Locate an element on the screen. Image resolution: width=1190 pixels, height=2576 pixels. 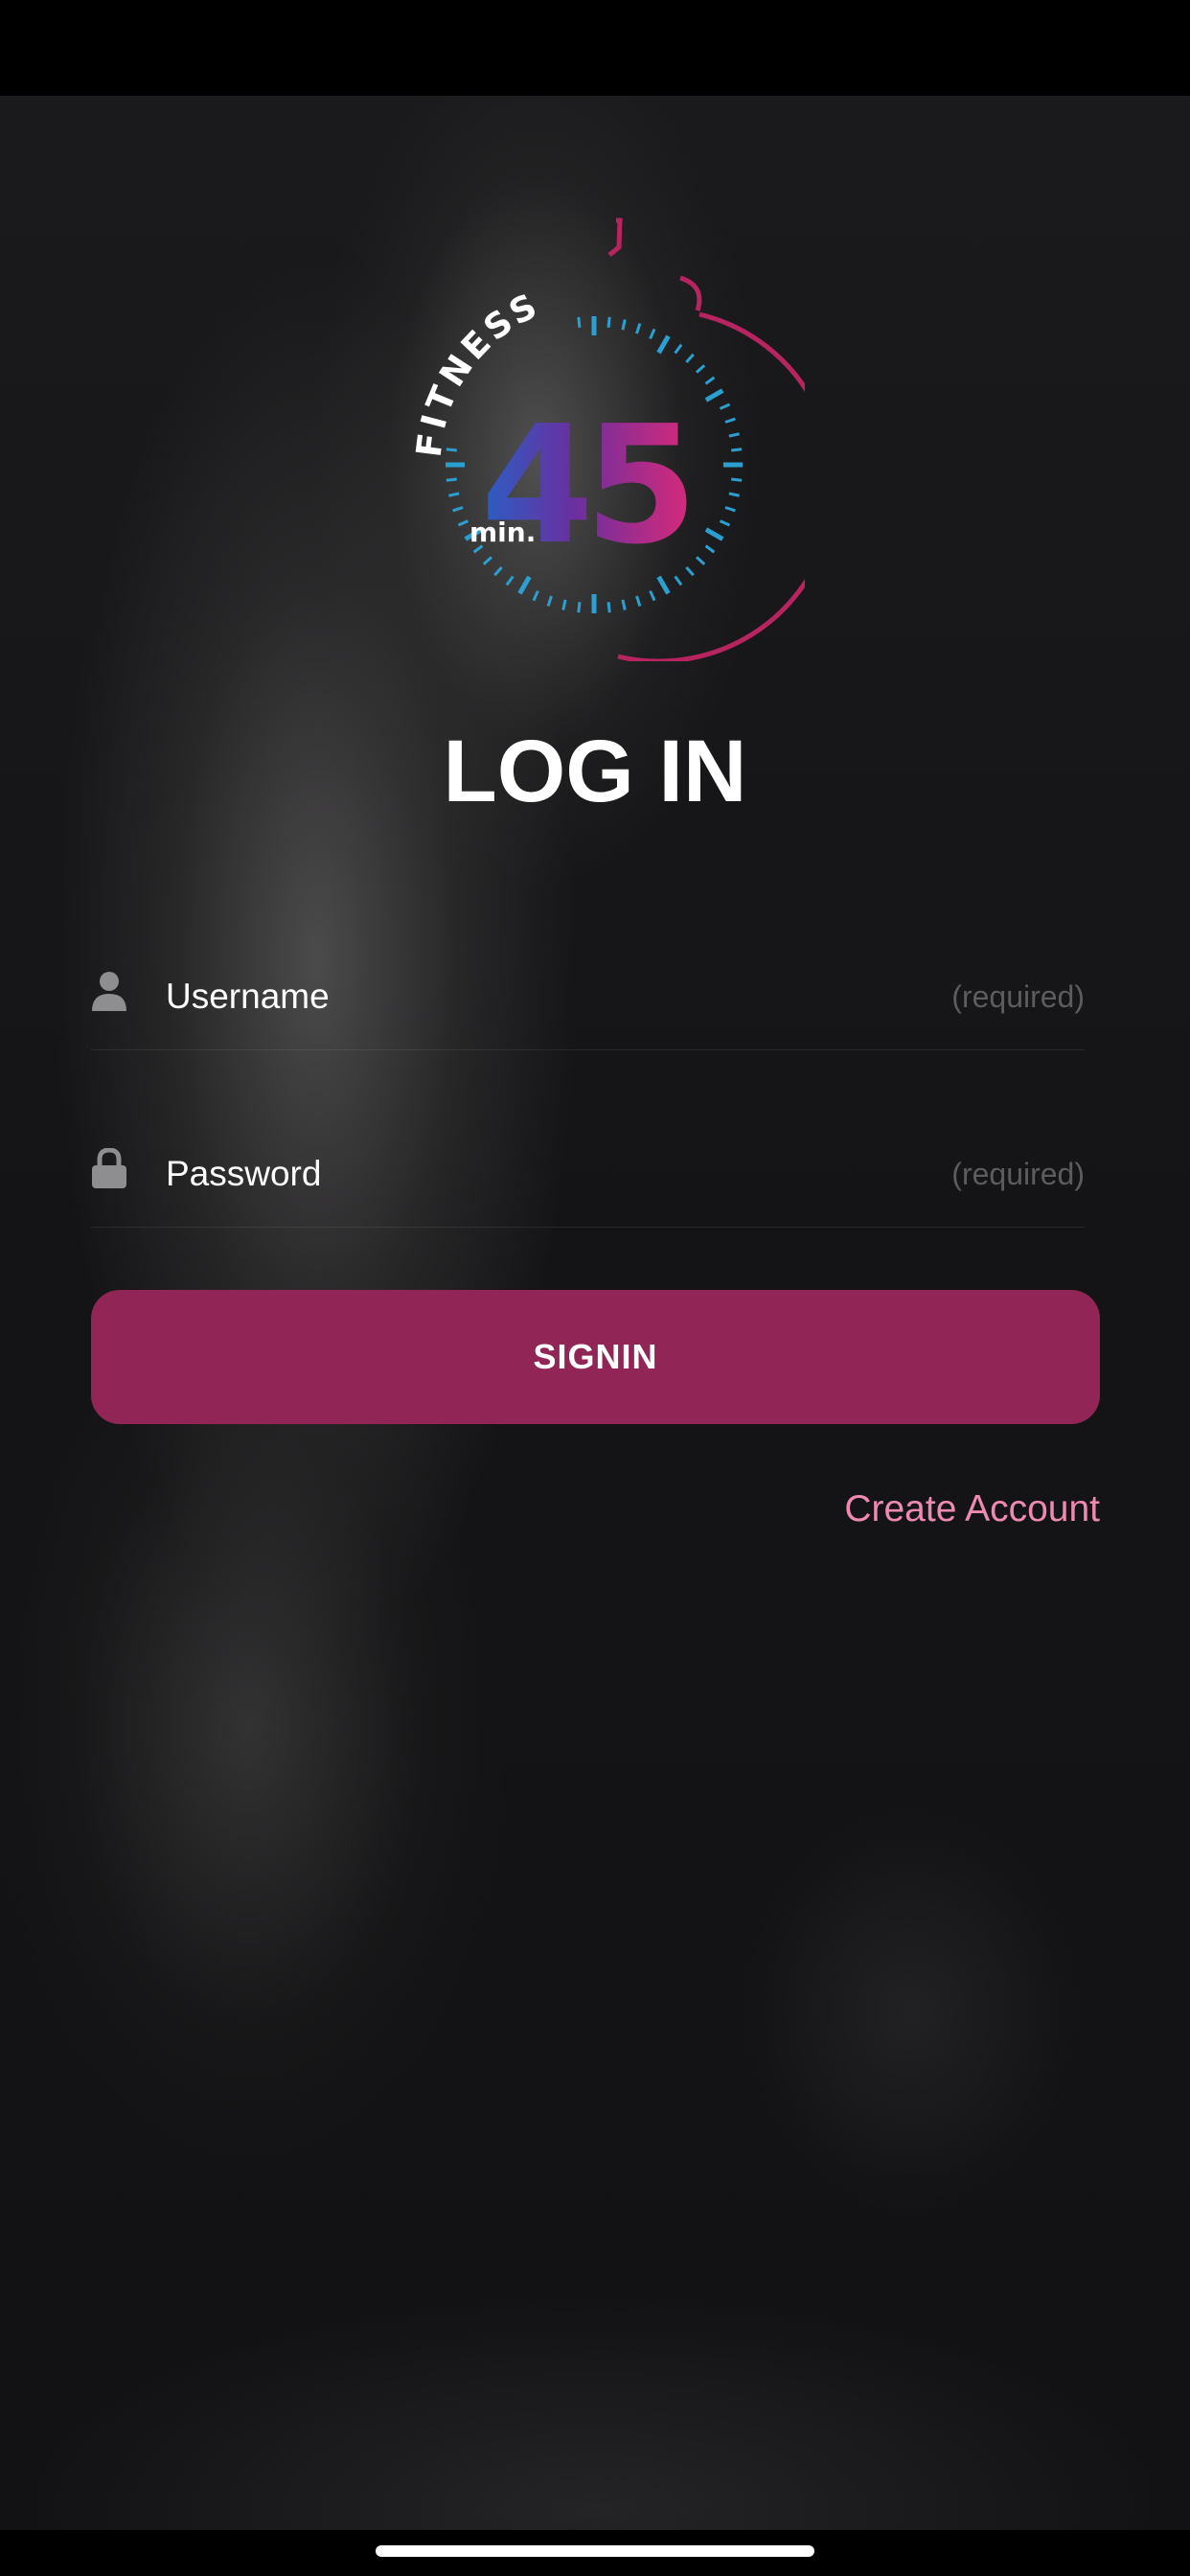
lock-icon is located at coordinates (109, 1168).